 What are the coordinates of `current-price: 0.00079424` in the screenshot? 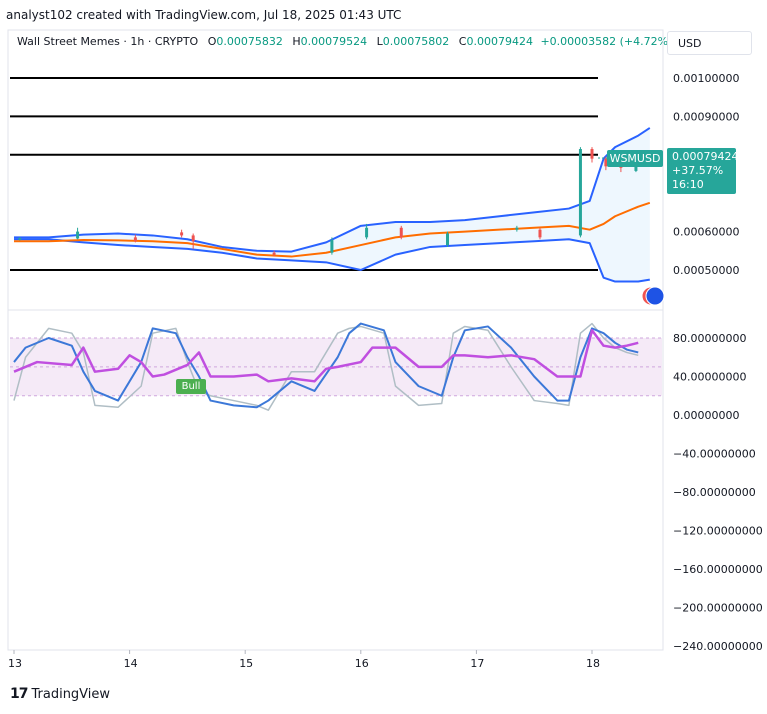 It's located at (705, 156).